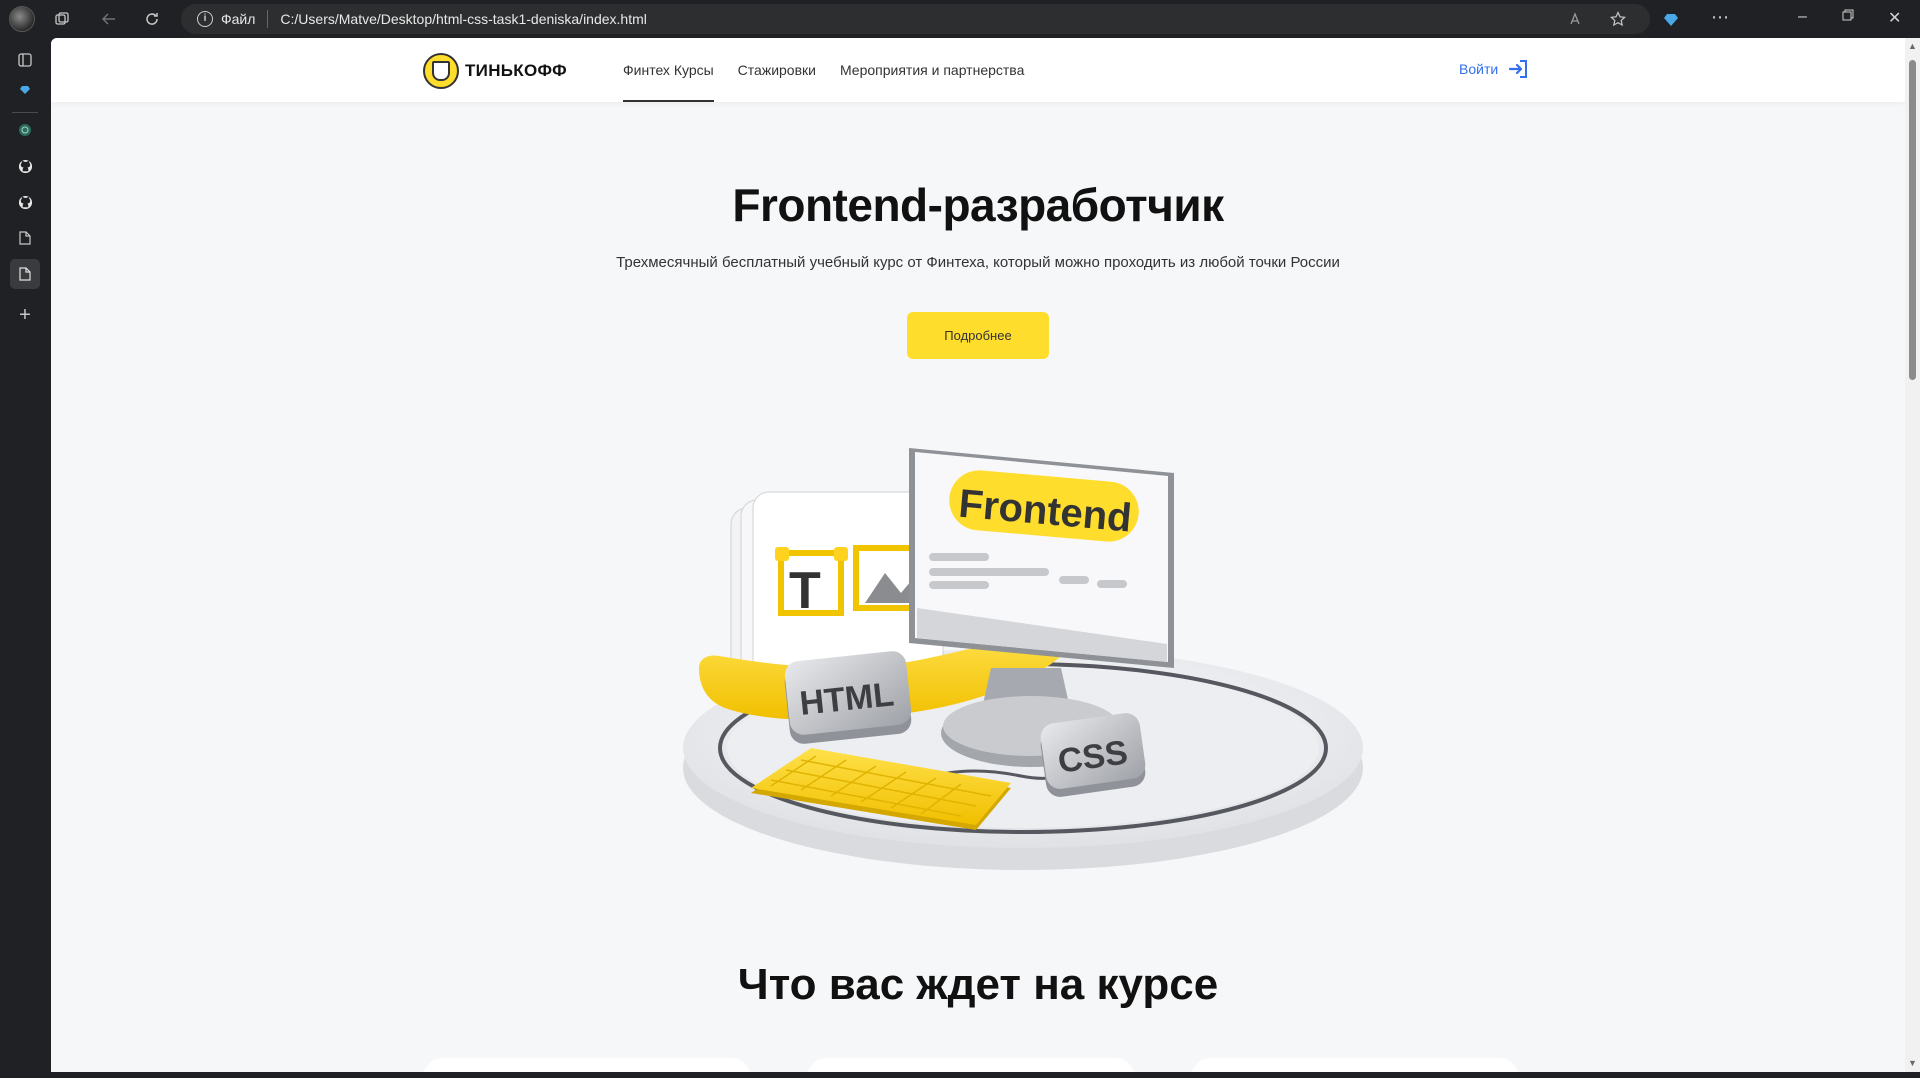  What do you see at coordinates (1912, 1063) in the screenshot?
I see `scroll-down-icon: ▼` at bounding box center [1912, 1063].